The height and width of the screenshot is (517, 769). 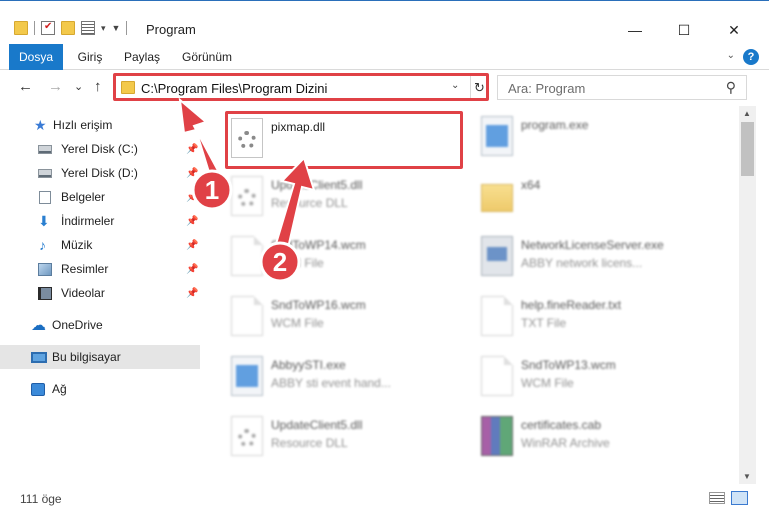 I want to click on sidebar-item-onedrive: ☁ OneDrive, so click(x=100, y=325).